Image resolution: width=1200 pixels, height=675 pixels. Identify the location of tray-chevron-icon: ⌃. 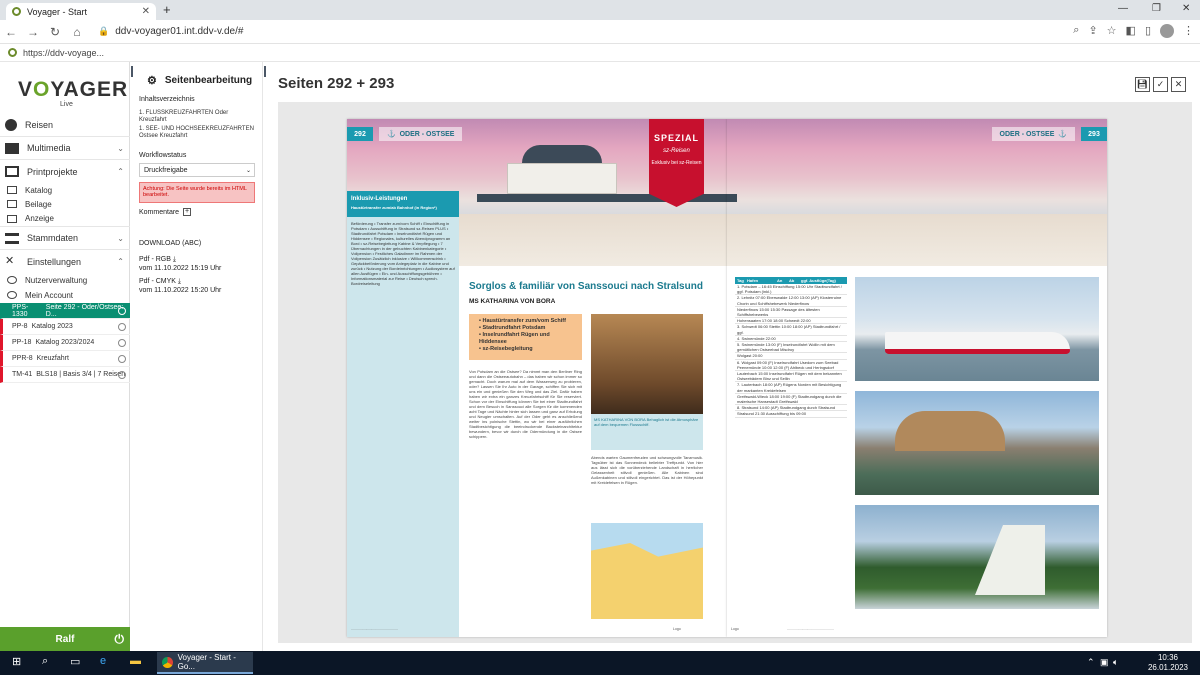
(1091, 662).